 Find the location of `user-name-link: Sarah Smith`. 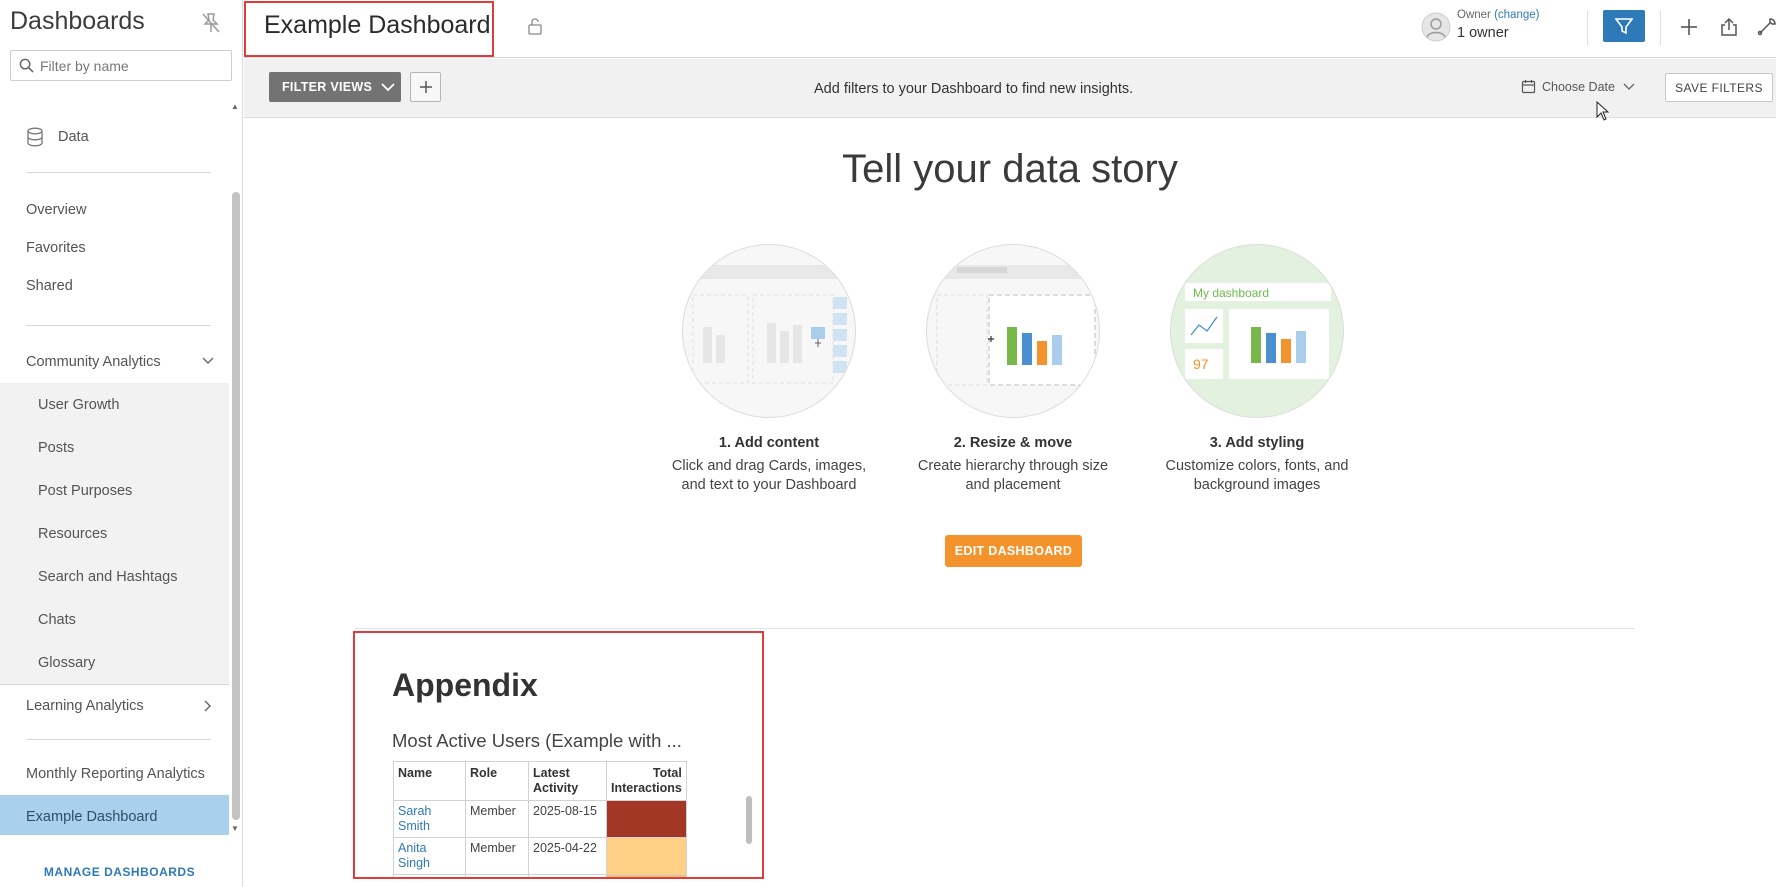

user-name-link: Sarah Smith is located at coordinates (429, 819).